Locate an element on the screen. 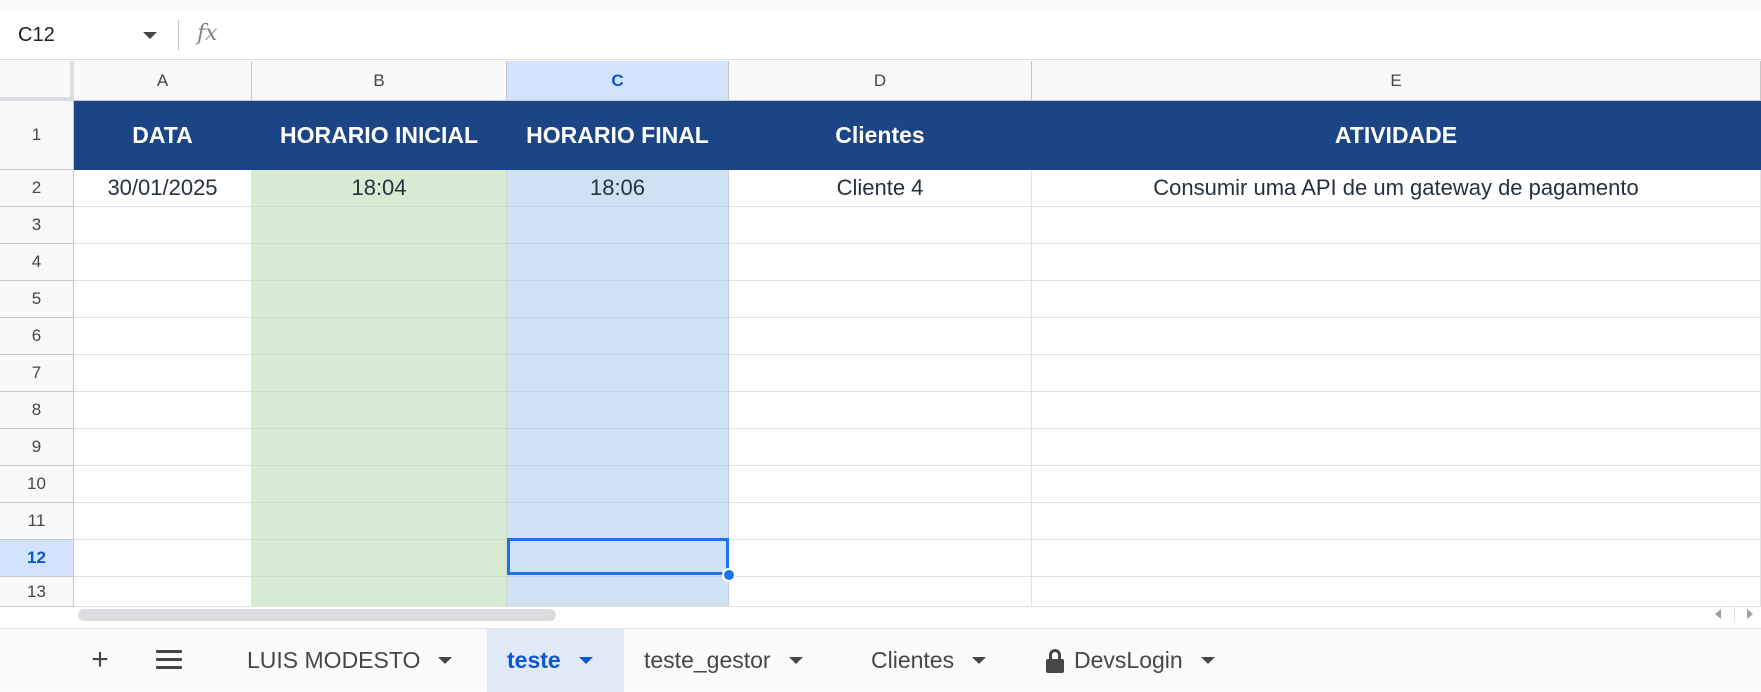 This screenshot has height=692, width=1761. cell-a6 is located at coordinates (163, 336).